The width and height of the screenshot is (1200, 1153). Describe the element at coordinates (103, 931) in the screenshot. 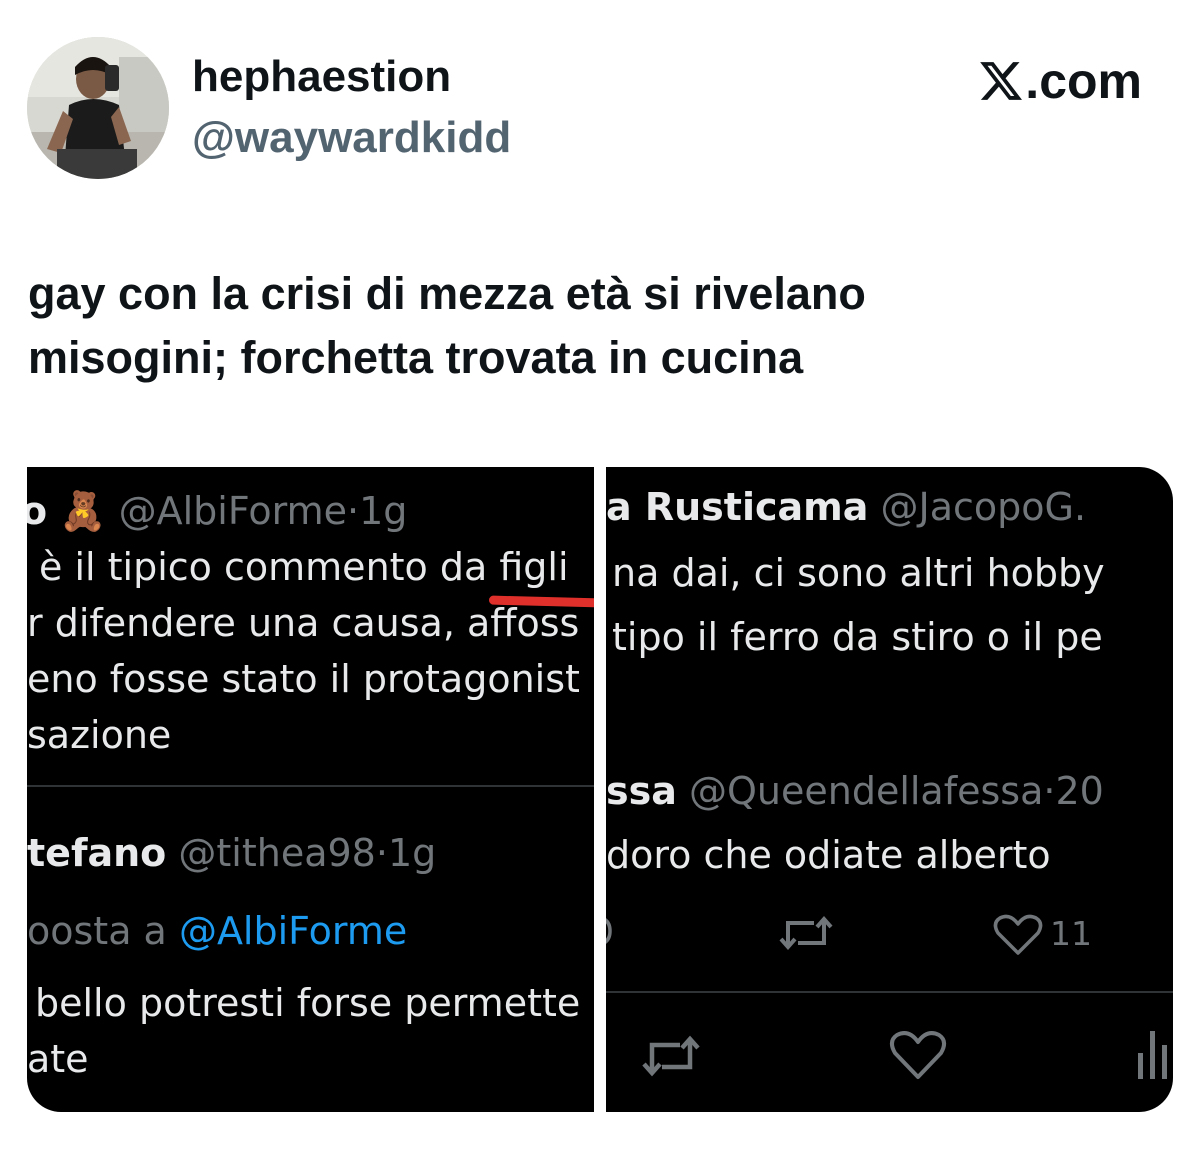

I see `reply-prefix: oosta a` at that location.